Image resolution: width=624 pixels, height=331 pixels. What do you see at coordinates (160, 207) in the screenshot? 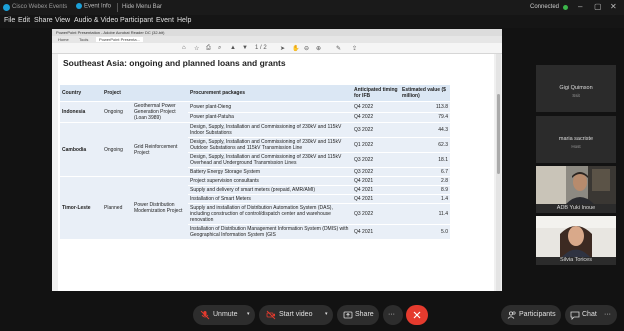
I see `project-cell: Power Distribution Modernization Project` at bounding box center [160, 207].